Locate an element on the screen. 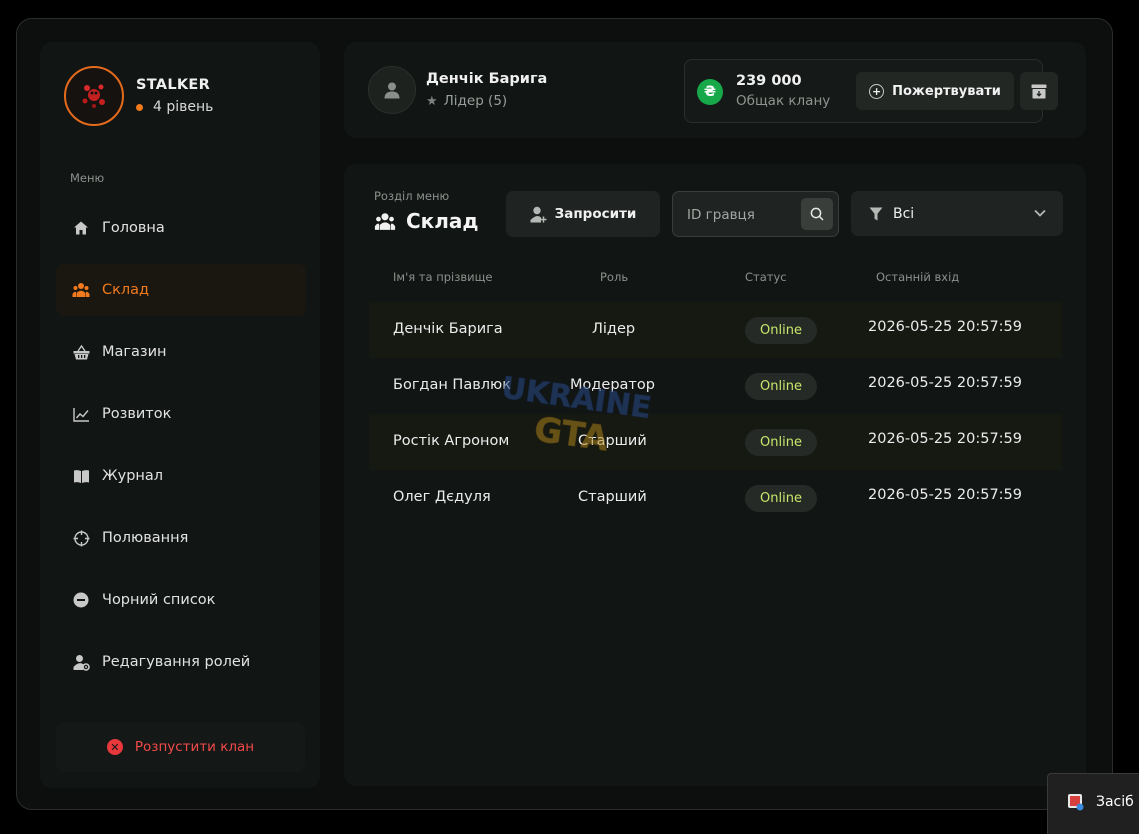  sidebar-item-label: Полювання is located at coordinates (145, 538).